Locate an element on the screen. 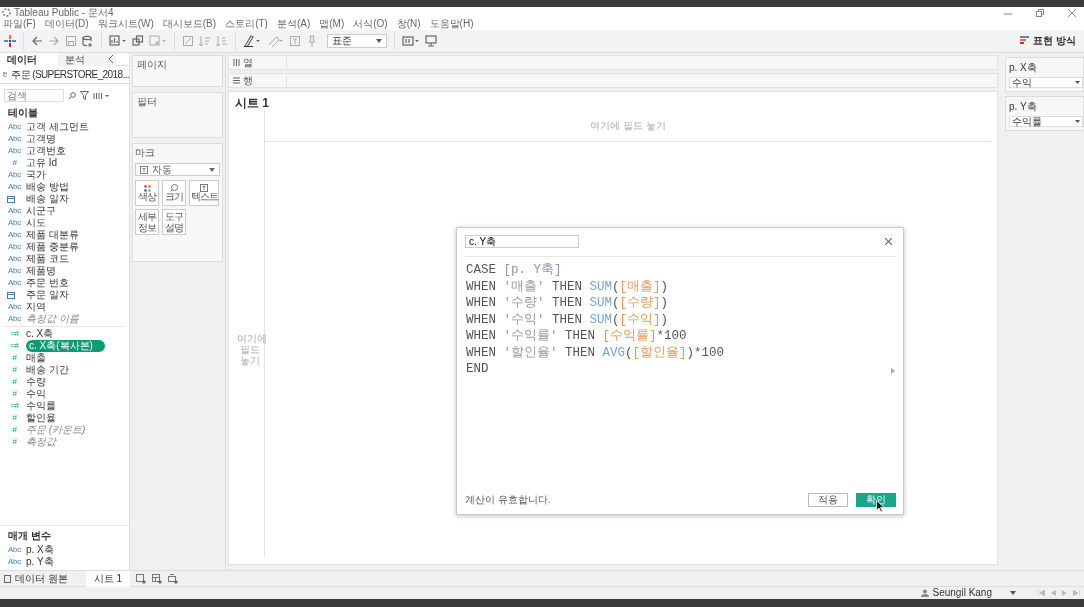 Image resolution: width=1084 pixels, height=607 pixels. field-item: 측정값 이름 is located at coordinates (52, 319).